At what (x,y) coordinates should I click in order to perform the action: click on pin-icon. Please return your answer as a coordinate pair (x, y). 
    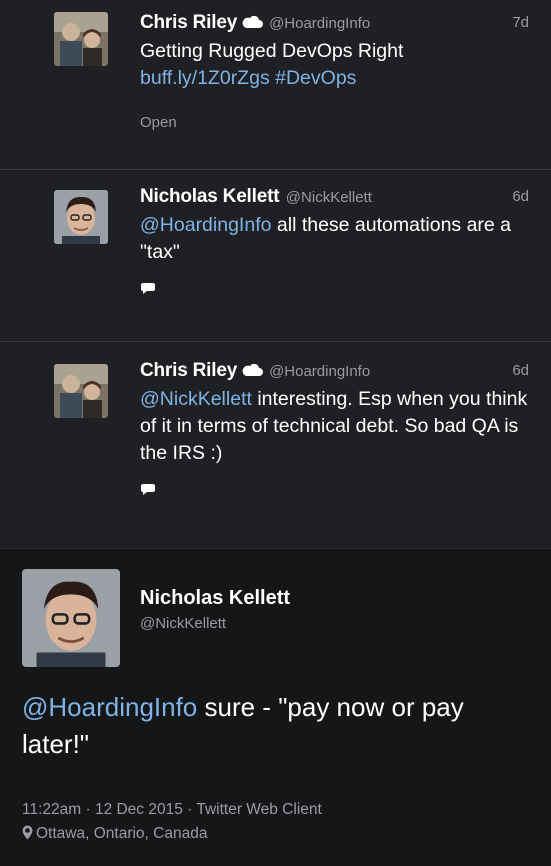
    Looking at the image, I should click on (27, 832).